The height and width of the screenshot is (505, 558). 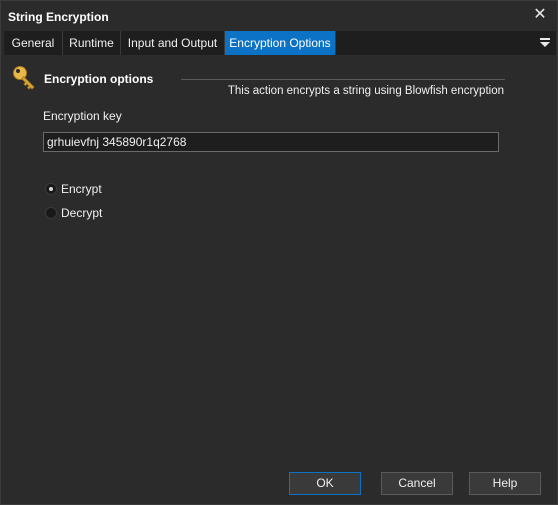 I want to click on encryption-key-label: Encryption key, so click(x=82, y=116).